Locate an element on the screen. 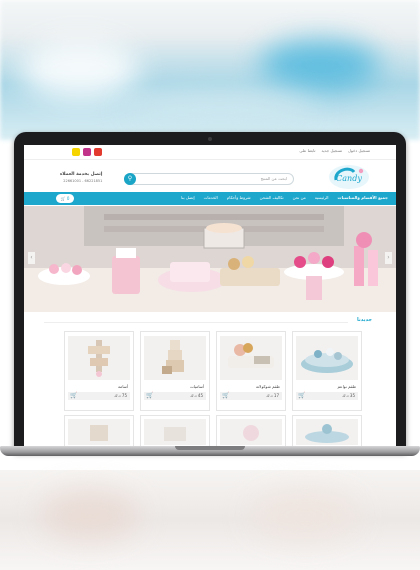 The width and height of the screenshot is (420, 570). cart-count: 0 is located at coordinates (68, 198).